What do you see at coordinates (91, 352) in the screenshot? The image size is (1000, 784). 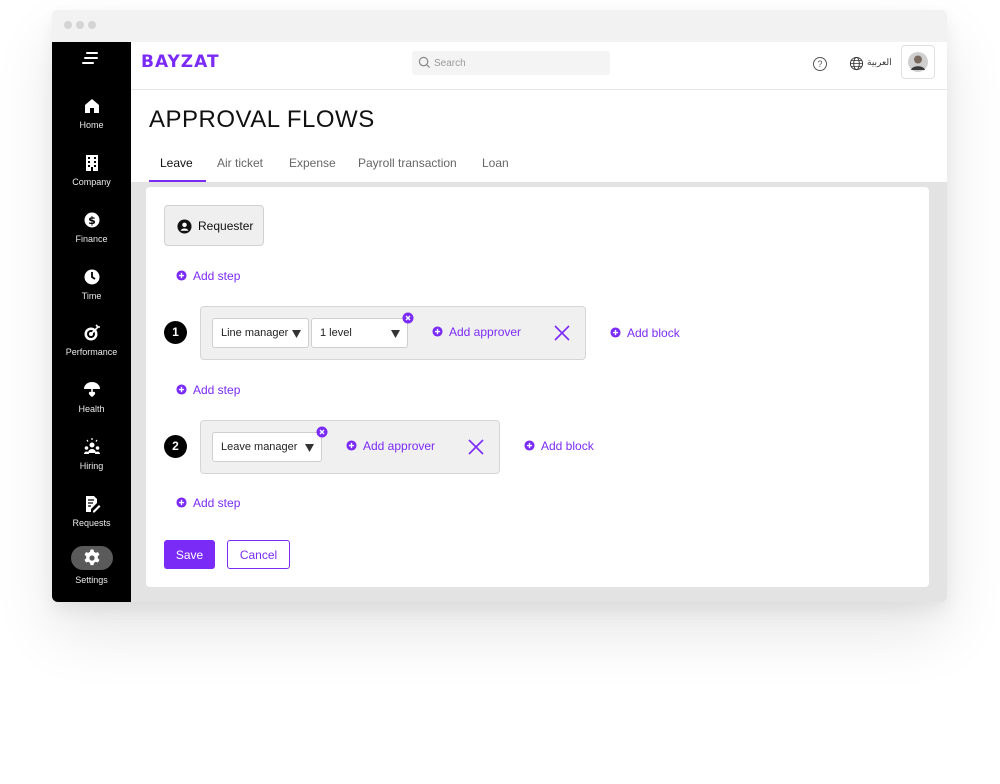 I see `sidebar-item-label: Performance` at bounding box center [91, 352].